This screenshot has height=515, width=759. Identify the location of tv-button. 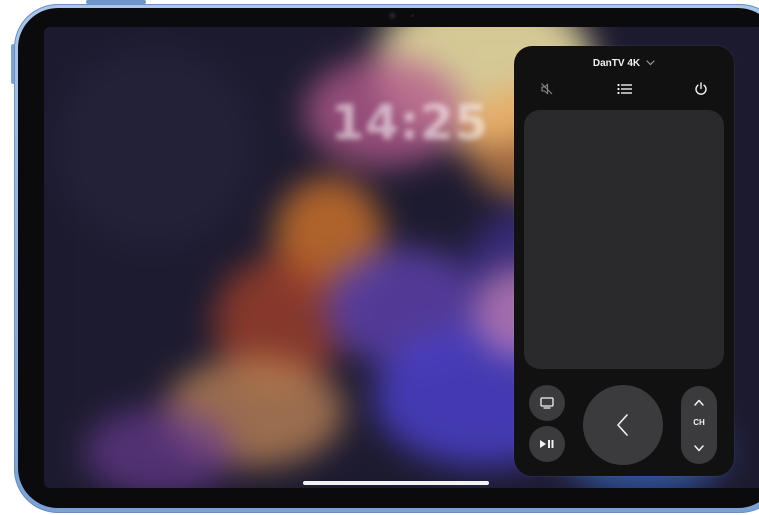
(547, 403).